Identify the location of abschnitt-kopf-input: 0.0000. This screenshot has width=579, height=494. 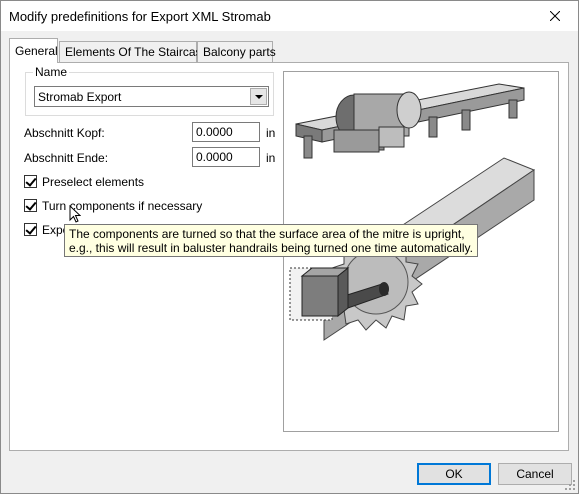
(226, 132).